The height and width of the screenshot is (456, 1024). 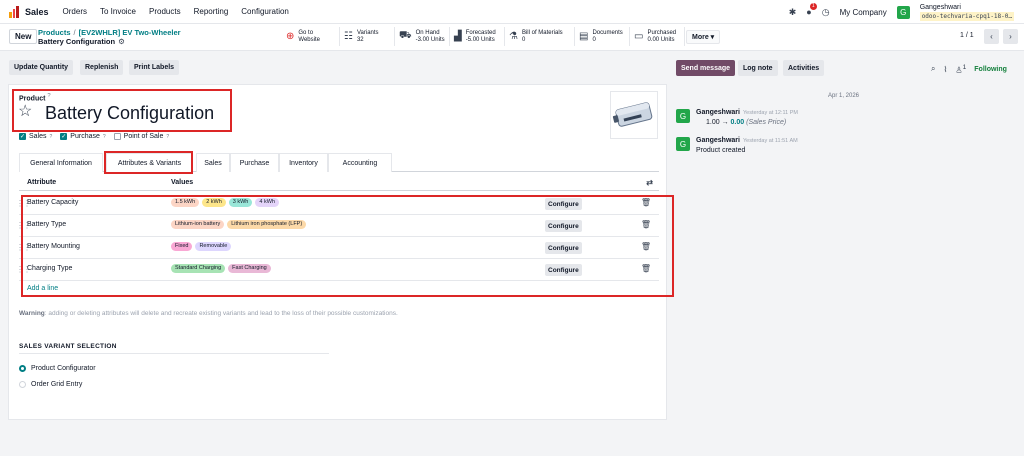 I want to click on breadcrumb-products: Products, so click(x=54, y=32).